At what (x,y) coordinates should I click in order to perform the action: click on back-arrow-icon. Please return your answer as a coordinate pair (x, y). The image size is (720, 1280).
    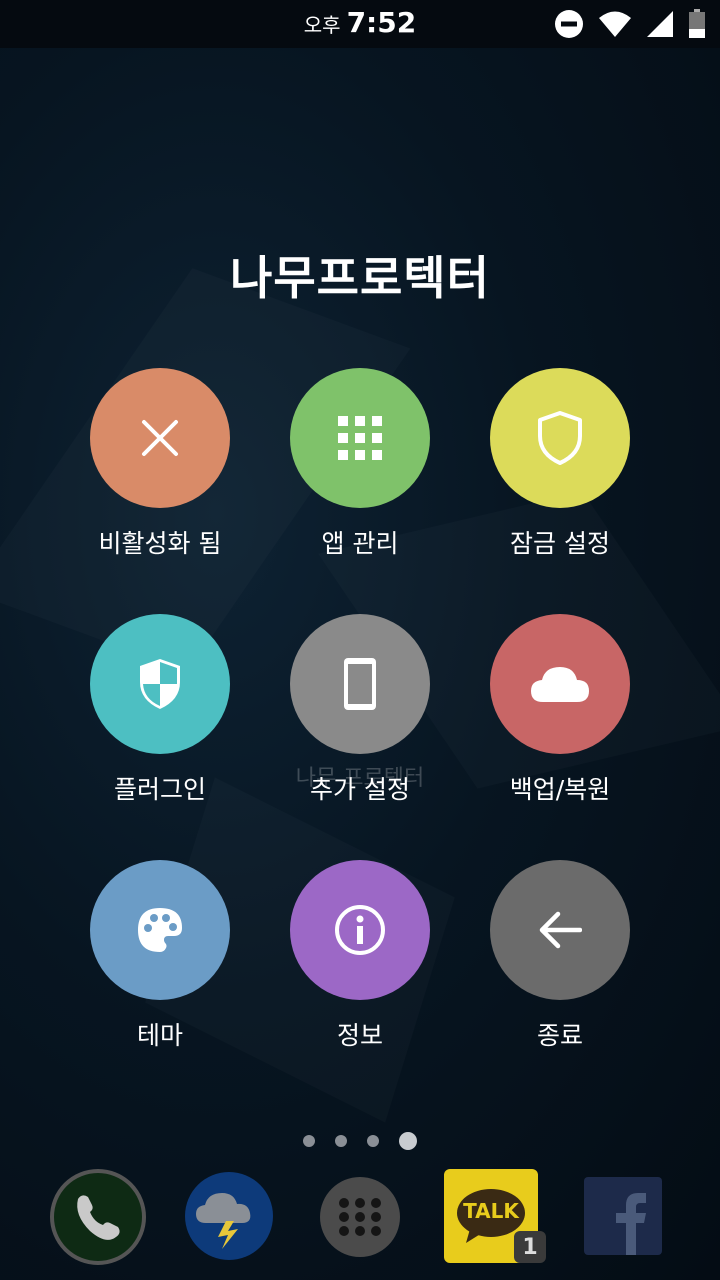
    Looking at the image, I should click on (560, 930).